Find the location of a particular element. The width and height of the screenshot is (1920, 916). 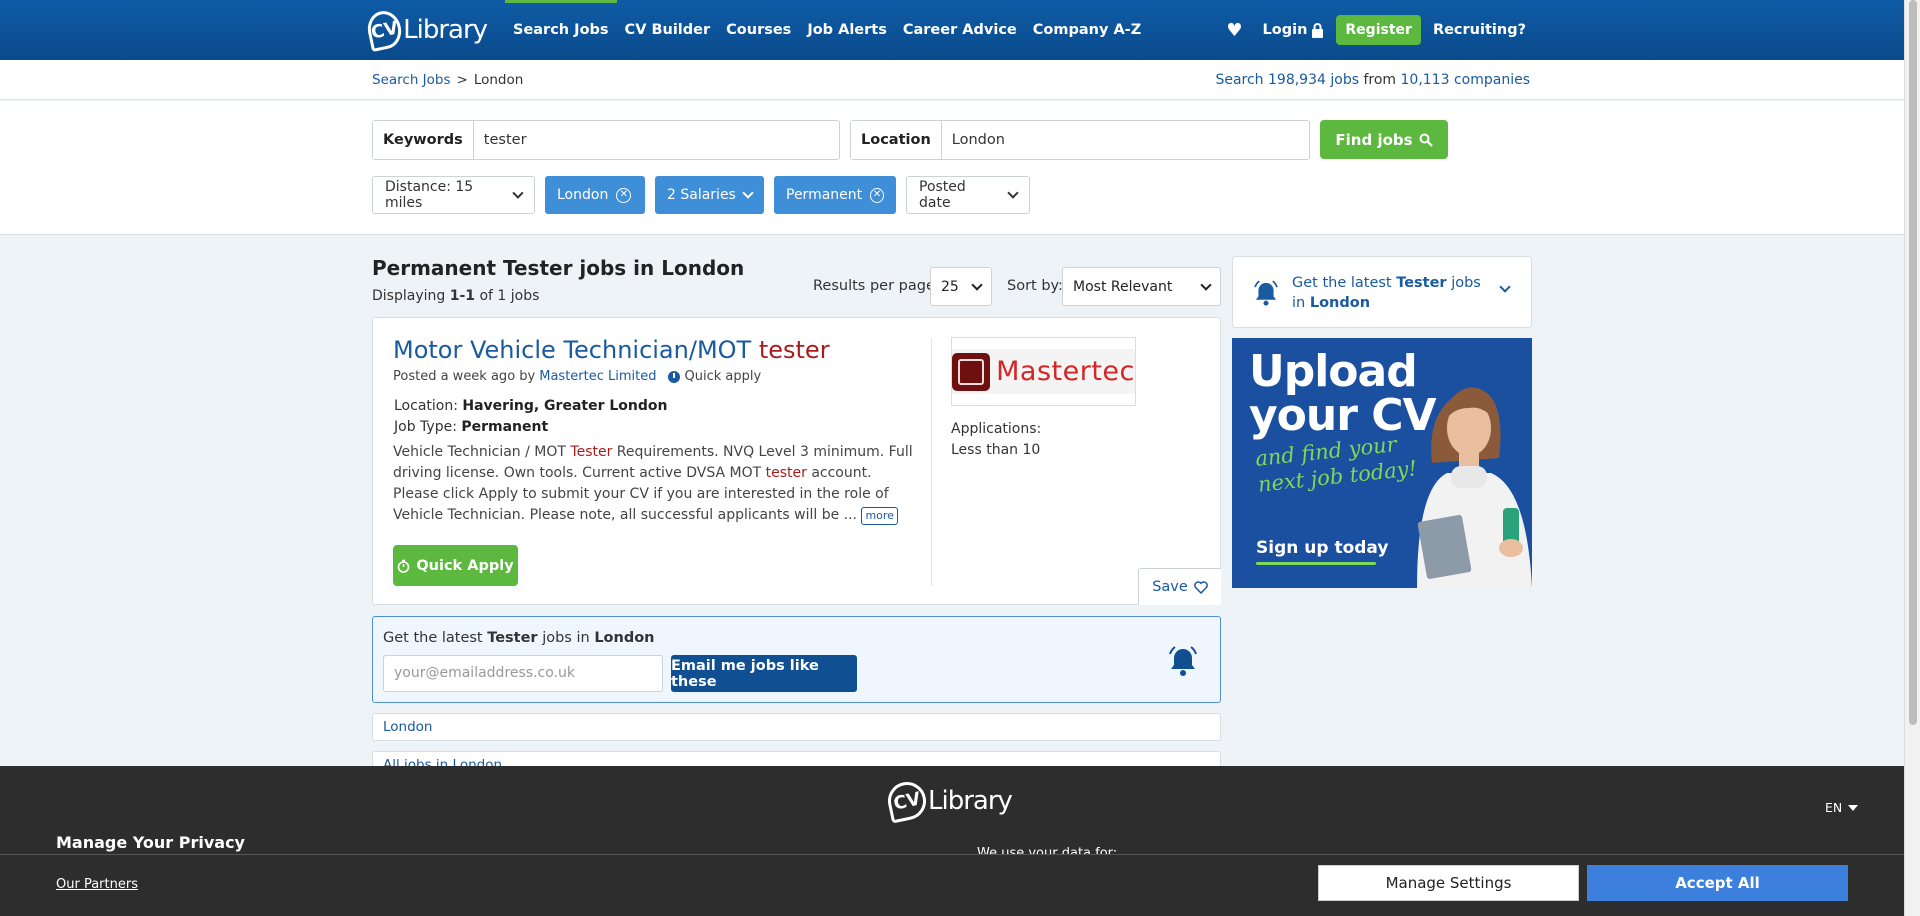

job-type: Job Type: Permanent is located at coordinates (471, 427).